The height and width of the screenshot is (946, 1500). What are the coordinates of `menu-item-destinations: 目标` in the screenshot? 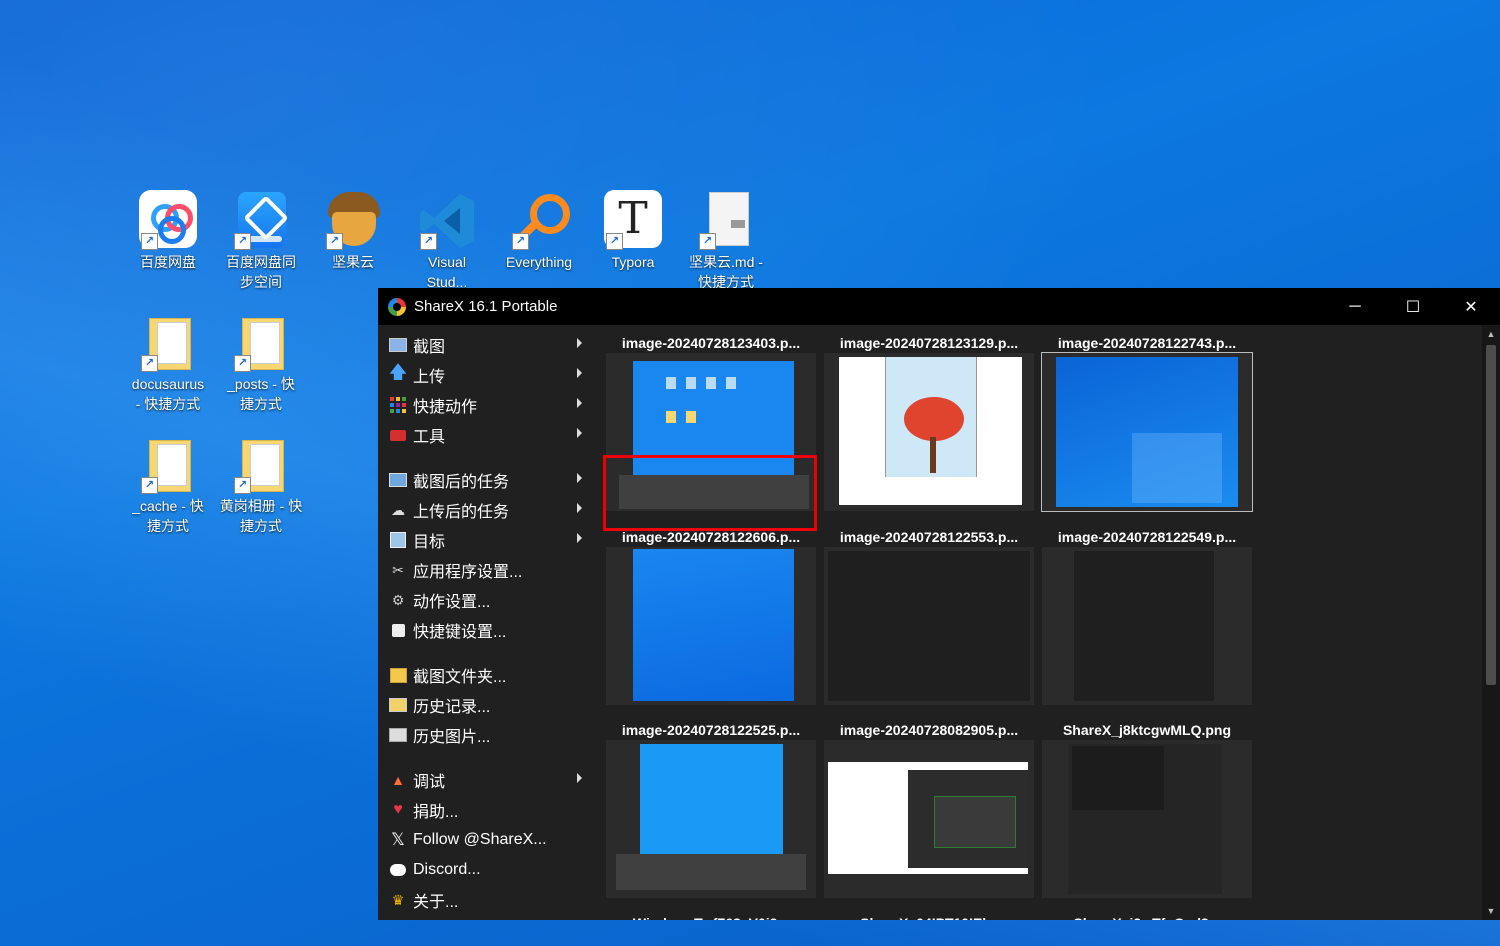 It's located at (487, 540).